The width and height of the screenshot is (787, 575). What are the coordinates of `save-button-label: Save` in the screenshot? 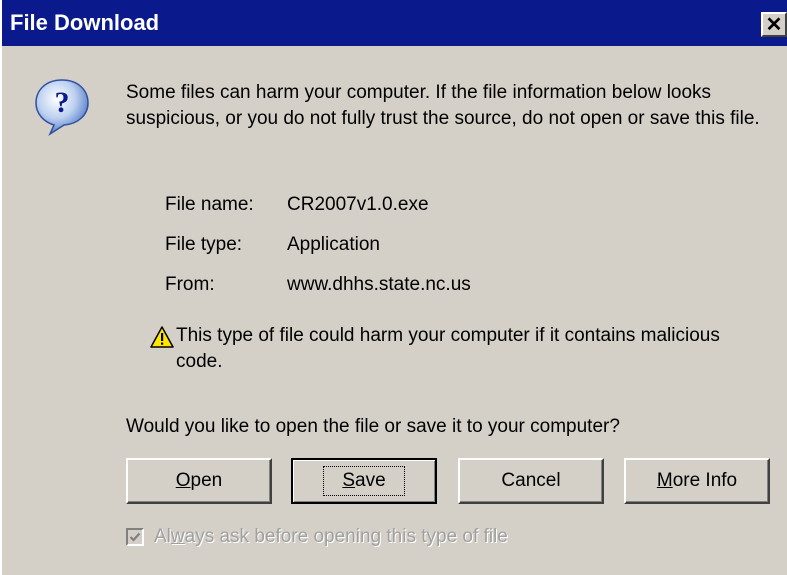 It's located at (364, 481).